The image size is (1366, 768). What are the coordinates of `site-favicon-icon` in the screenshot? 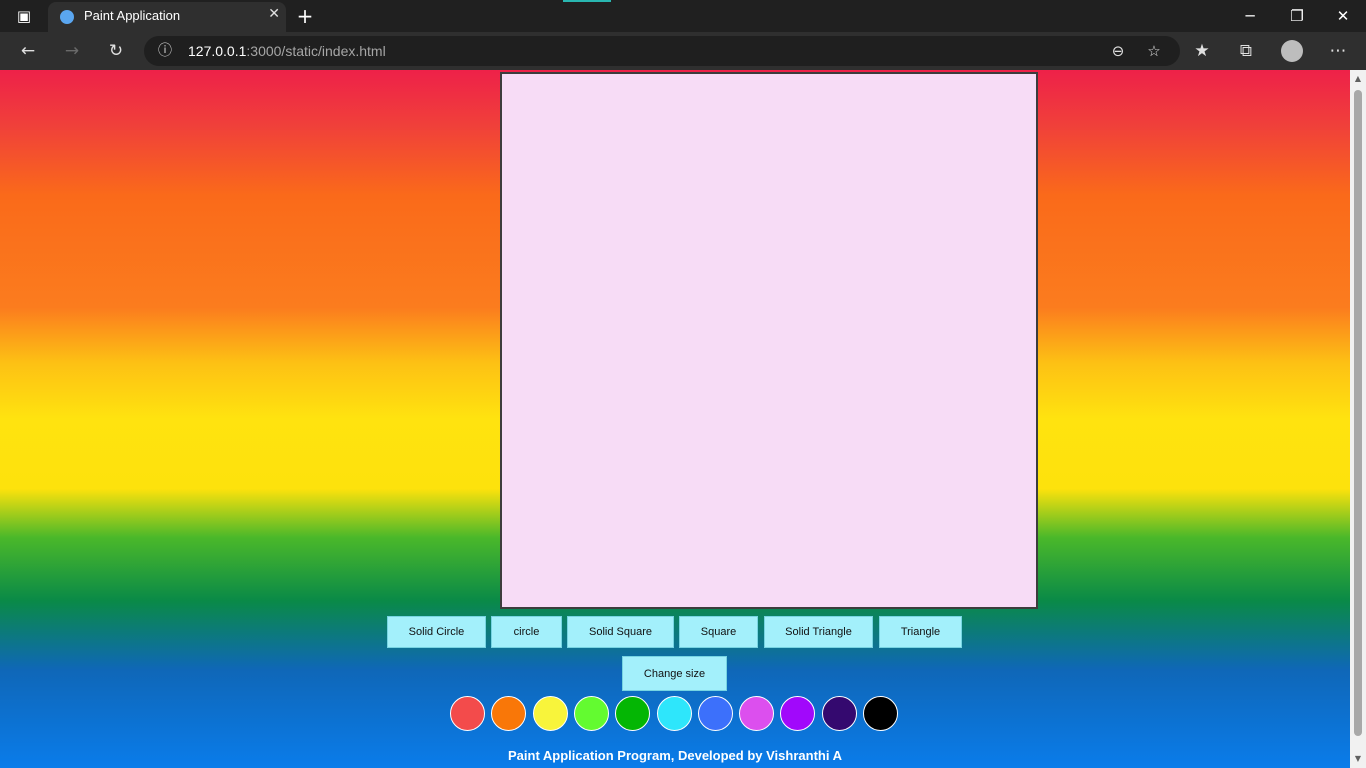 It's located at (67, 17).